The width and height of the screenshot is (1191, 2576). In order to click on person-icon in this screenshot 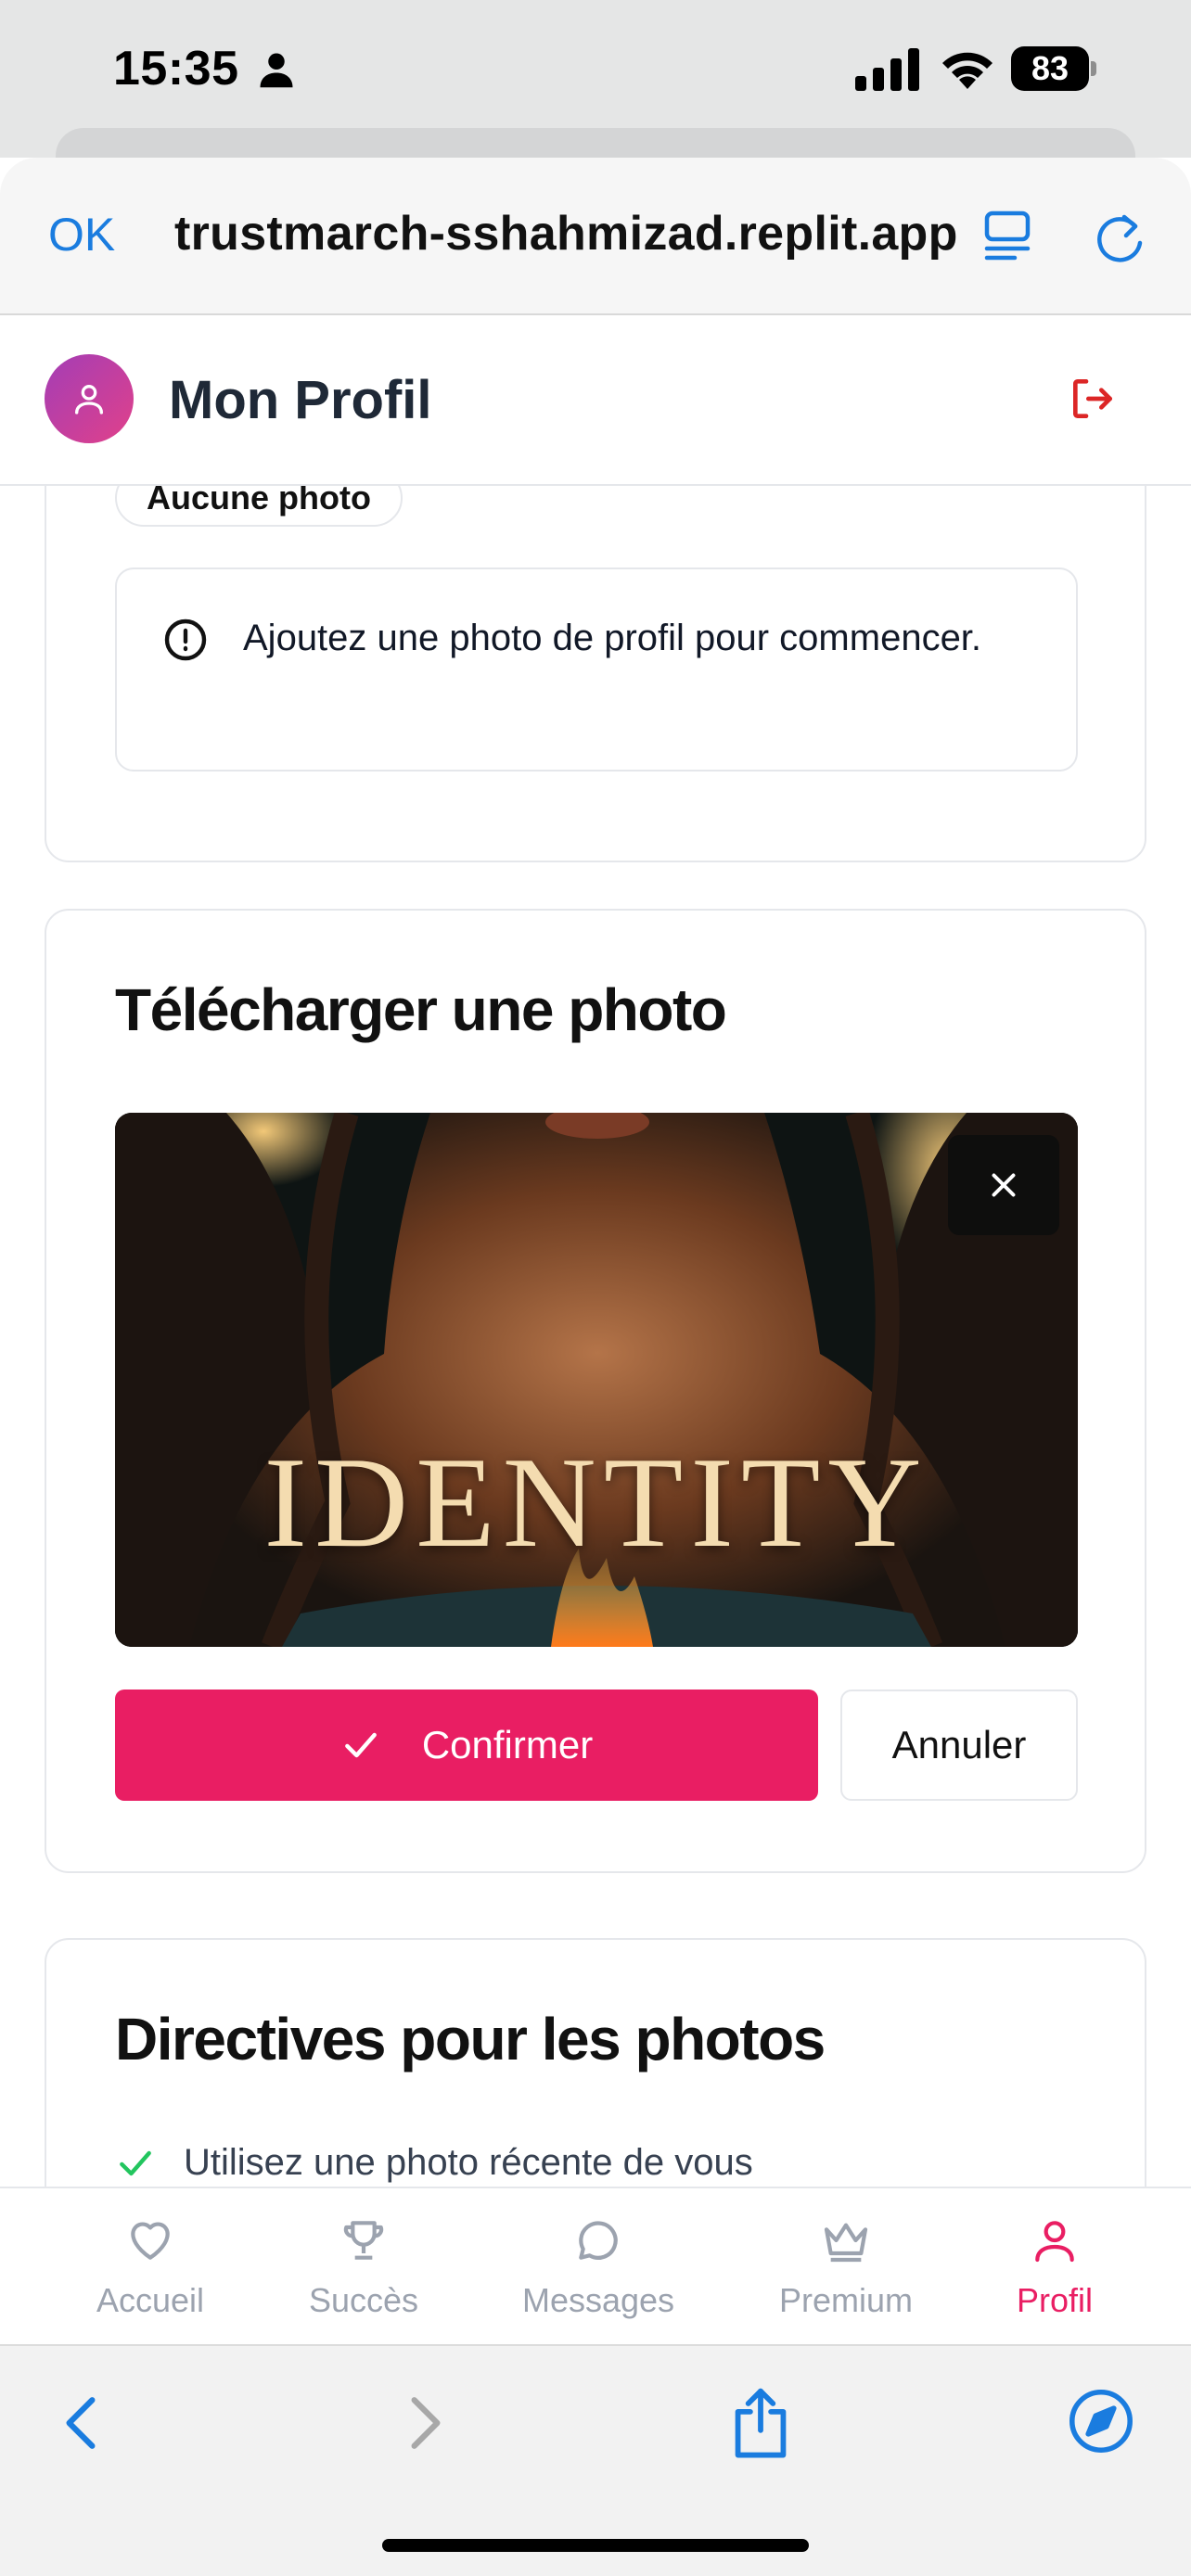, I will do `click(276, 71)`.